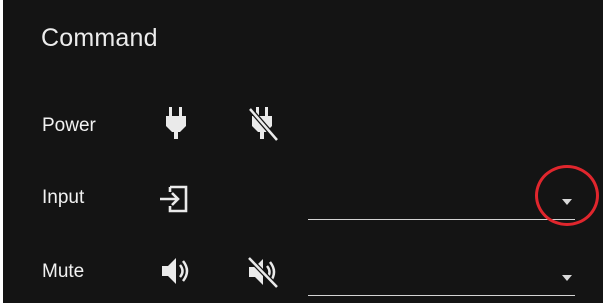 This screenshot has height=303, width=603. I want to click on input-select-underline, so click(441, 219).